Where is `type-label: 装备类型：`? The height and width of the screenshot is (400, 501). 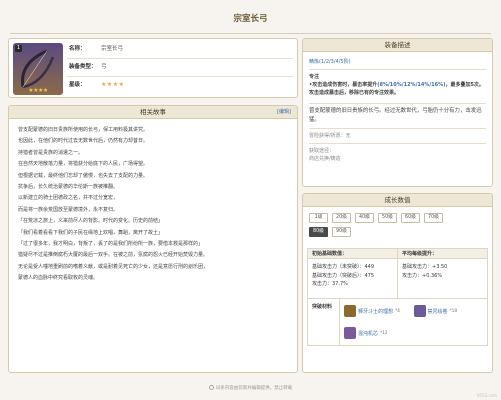
type-label: 装备类型： is located at coordinates (83, 67).